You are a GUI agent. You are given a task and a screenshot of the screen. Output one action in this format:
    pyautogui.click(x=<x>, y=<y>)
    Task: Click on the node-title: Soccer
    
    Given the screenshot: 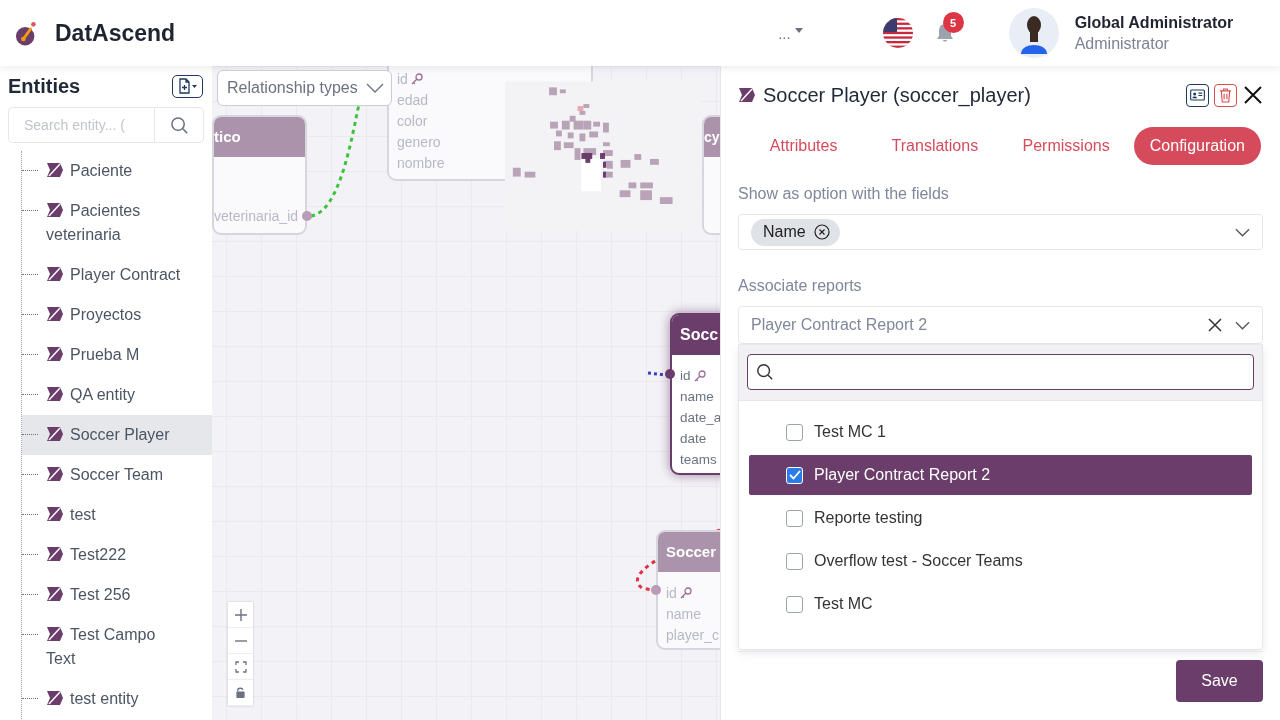 What is the action you would take?
    pyautogui.click(x=689, y=552)
    